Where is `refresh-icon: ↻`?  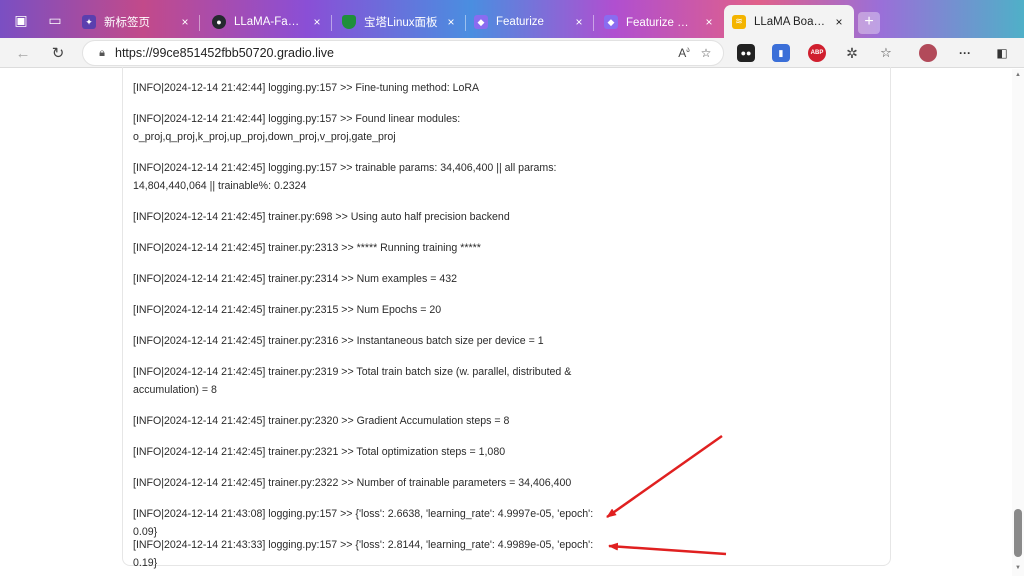 refresh-icon: ↻ is located at coordinates (58, 53).